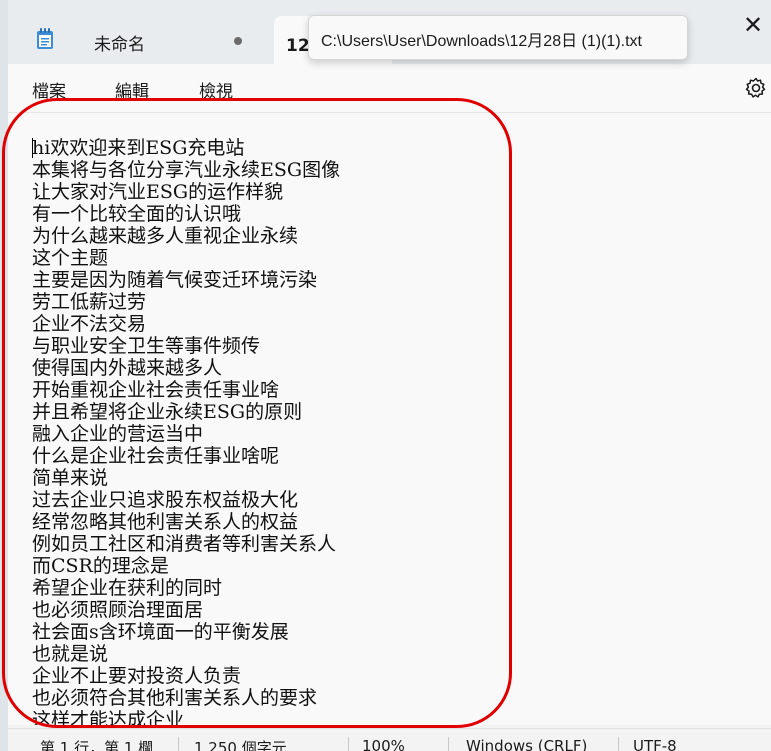 The image size is (771, 751). I want to click on editor-line: 也必须照顾治理面居, so click(118, 610).